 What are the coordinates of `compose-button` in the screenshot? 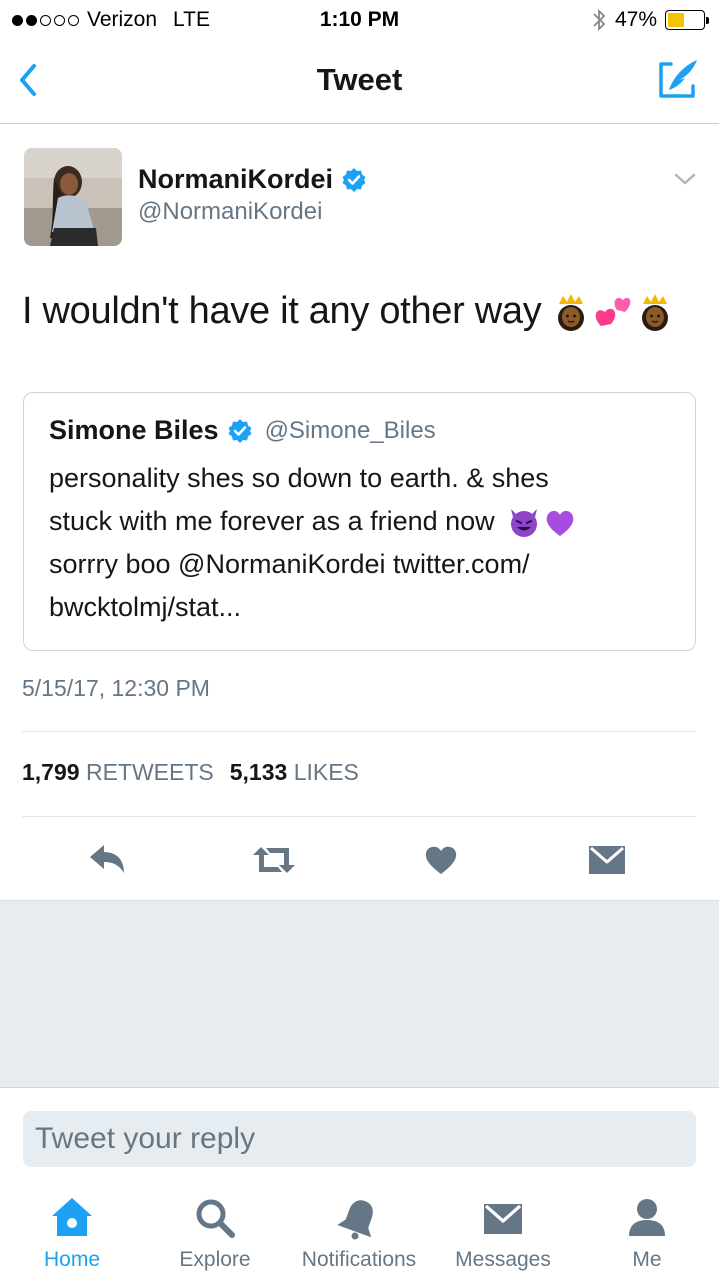 It's located at (678, 79).